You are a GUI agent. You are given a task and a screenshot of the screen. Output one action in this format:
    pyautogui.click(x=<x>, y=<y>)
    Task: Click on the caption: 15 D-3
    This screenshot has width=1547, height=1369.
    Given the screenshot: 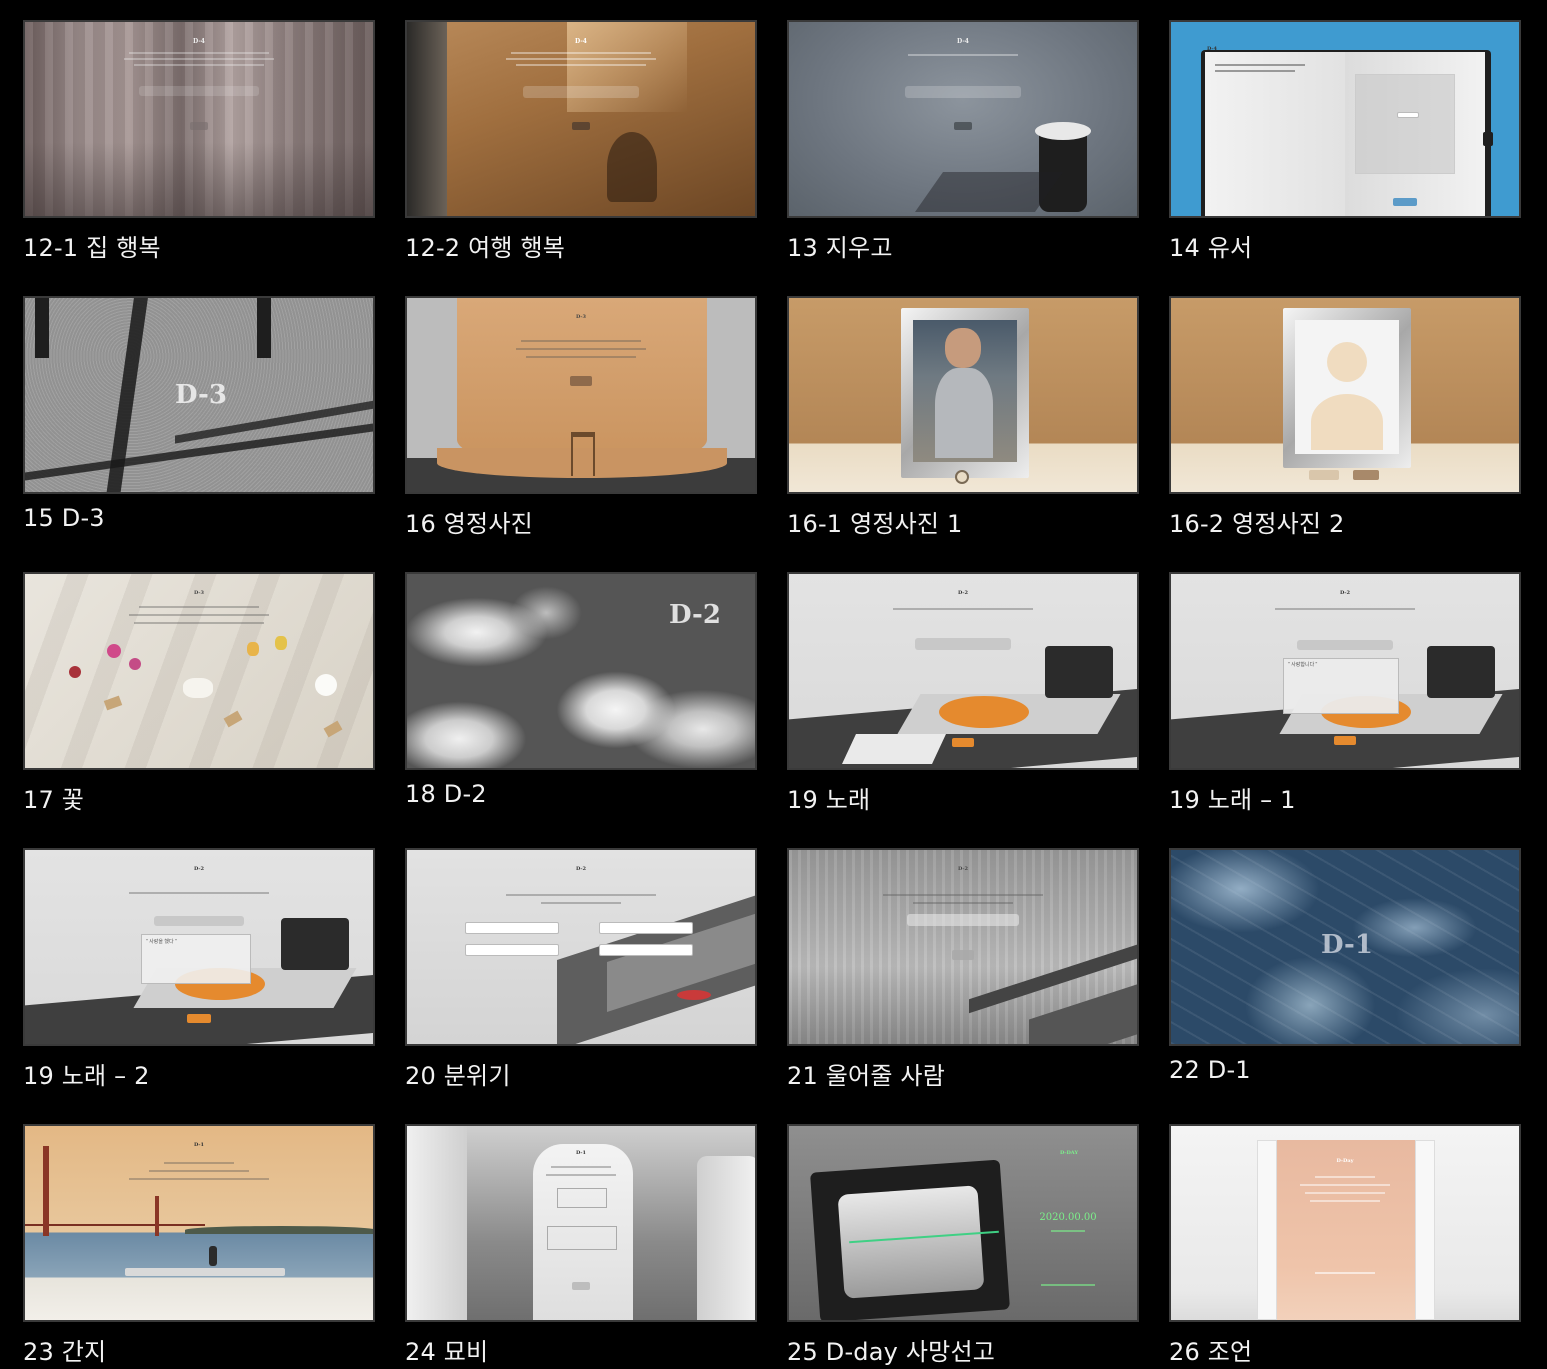 What is the action you would take?
    pyautogui.click(x=64, y=518)
    